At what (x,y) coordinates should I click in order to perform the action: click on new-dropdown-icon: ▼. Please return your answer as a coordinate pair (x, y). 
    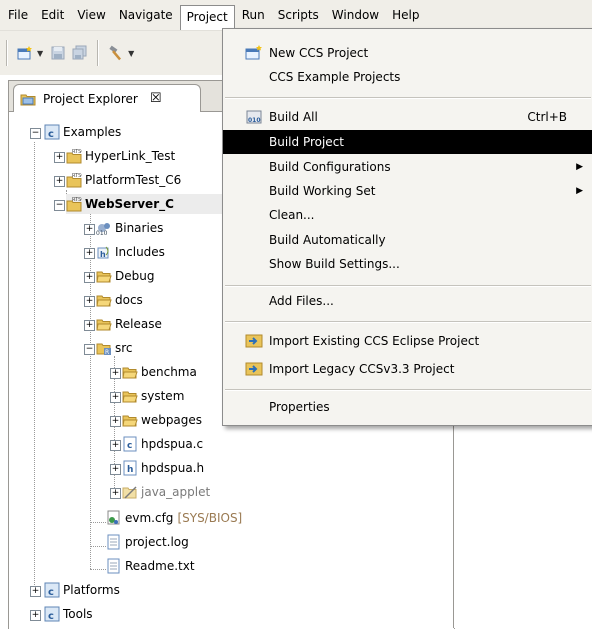
    Looking at the image, I should click on (40, 53).